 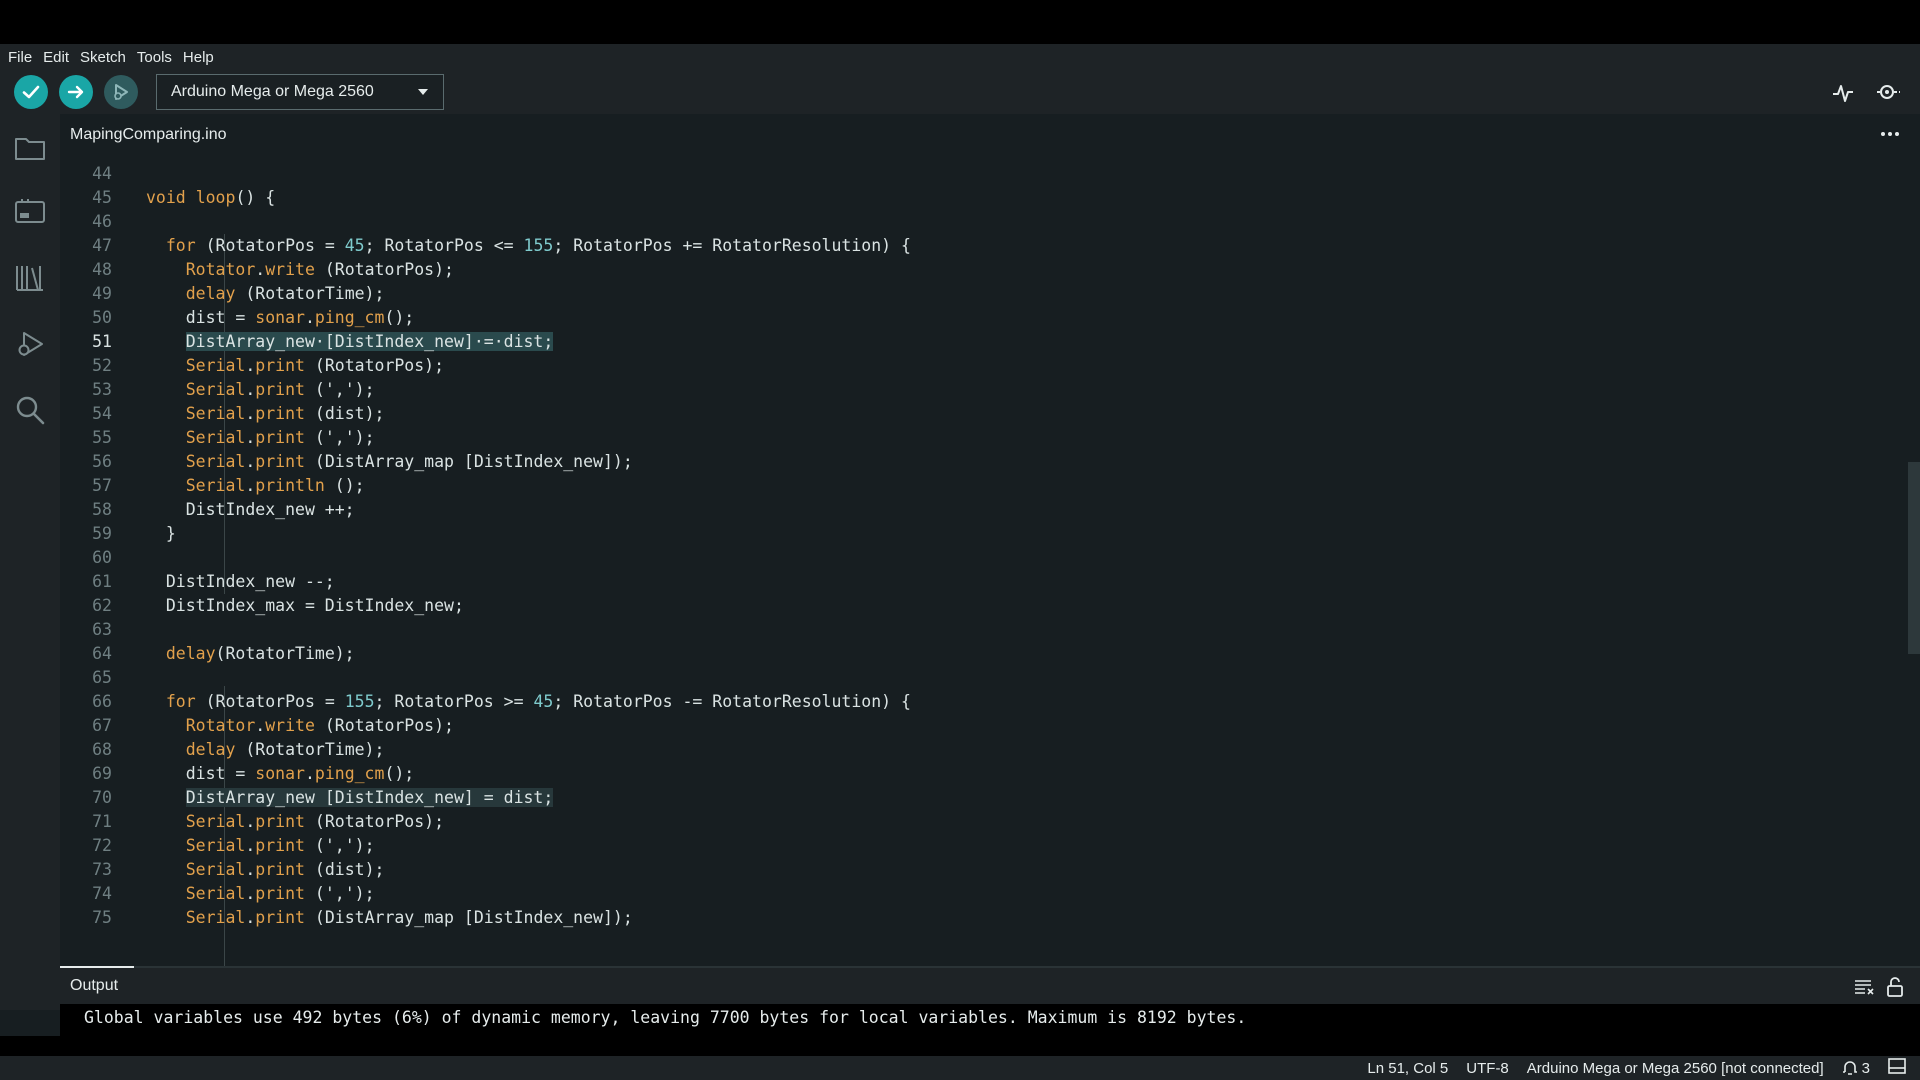 I want to click on line-number: 58, so click(x=102, y=509).